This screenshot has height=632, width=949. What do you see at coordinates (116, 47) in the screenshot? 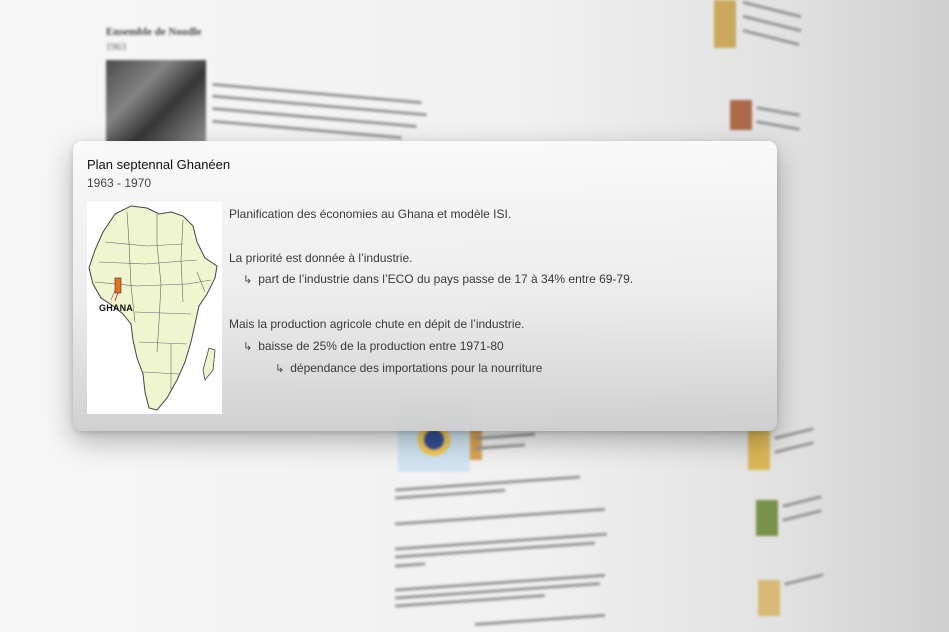
I see `background-doc-subtitle: 1963` at bounding box center [116, 47].